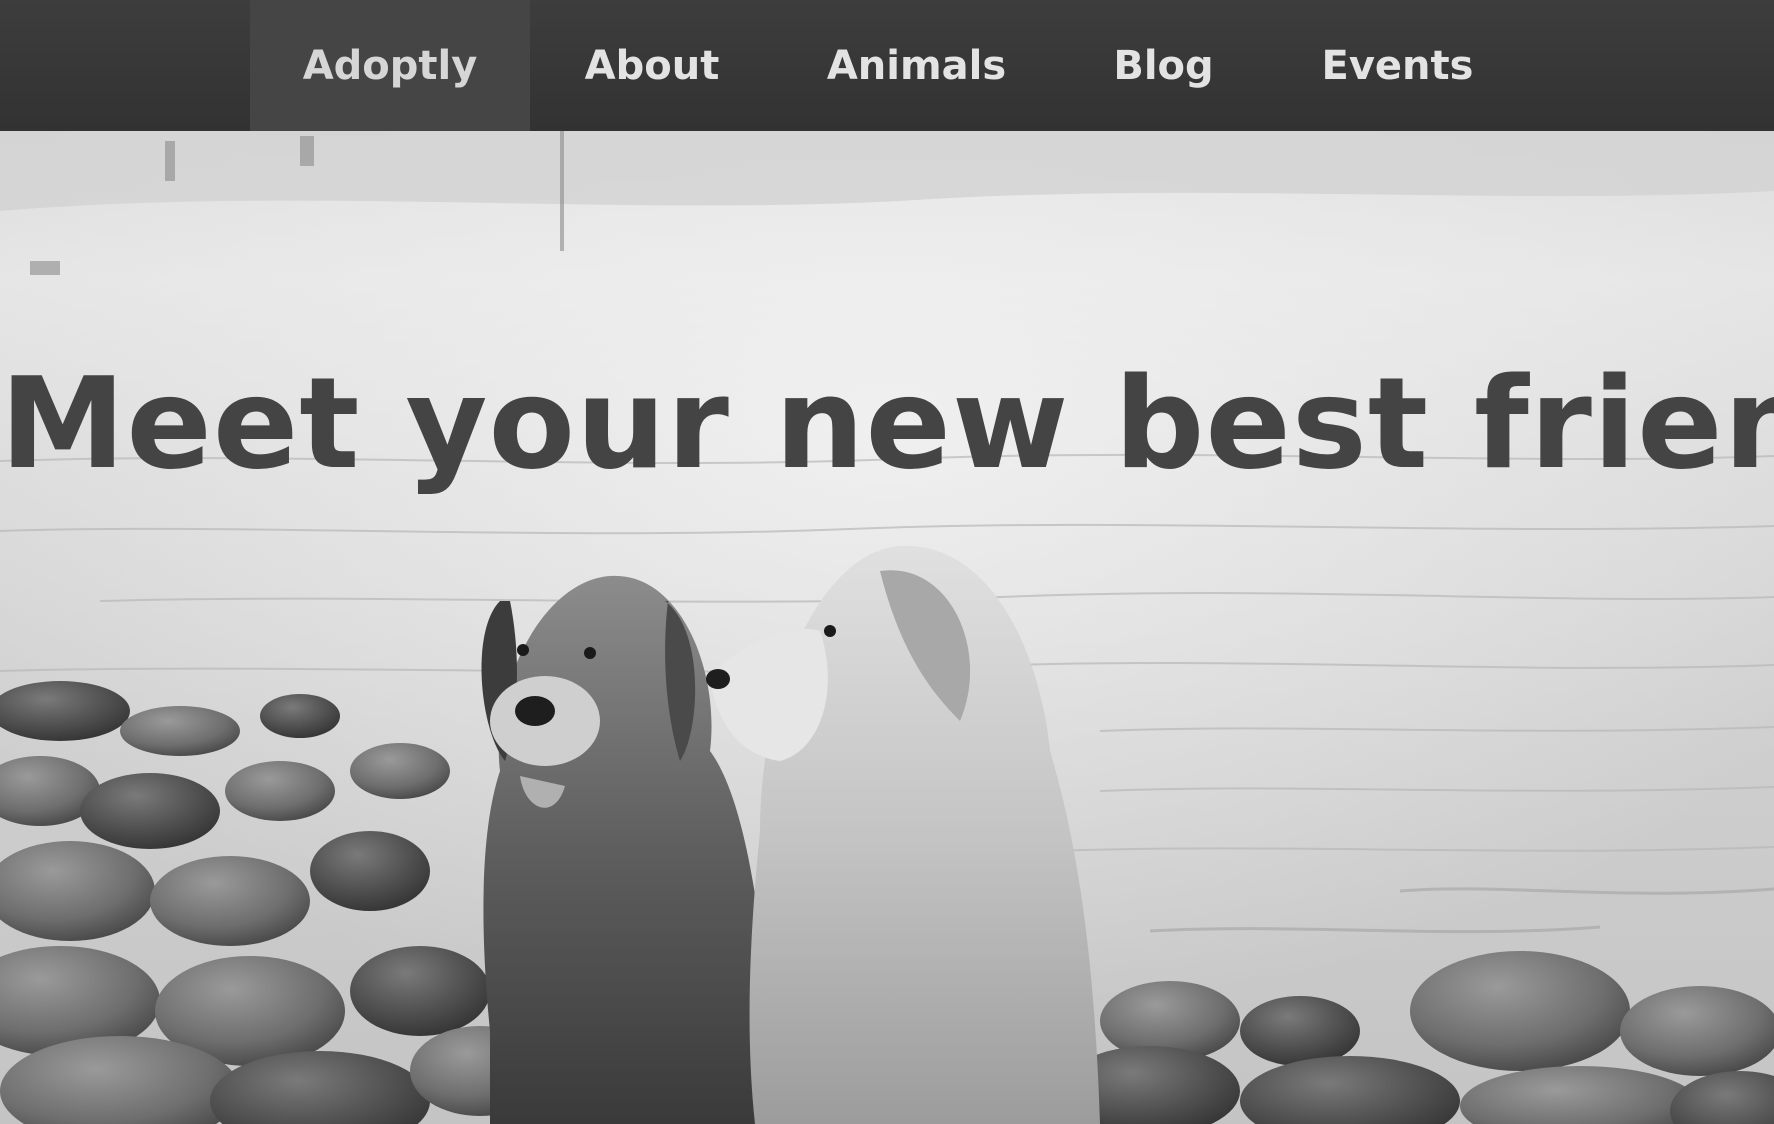  I want to click on brand-logo-link: Adoptly, so click(390, 65).